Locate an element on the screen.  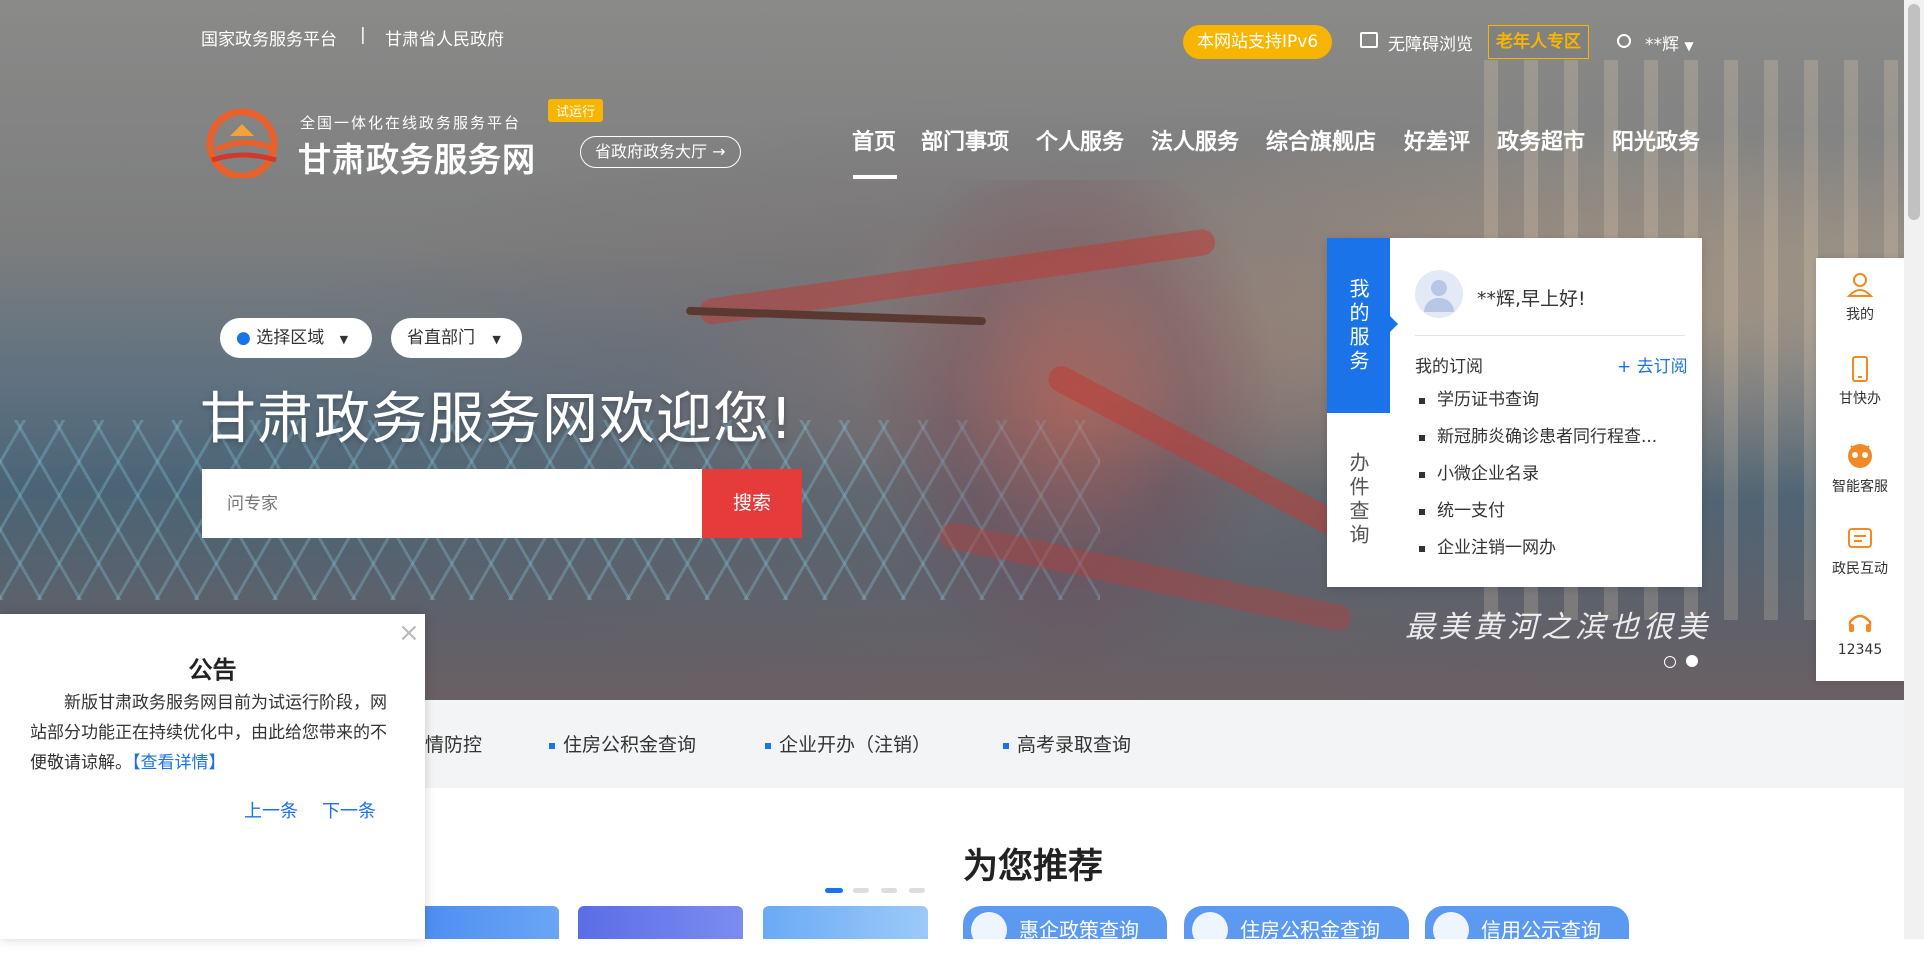
gov-hall-button: 省政府政务大厅 → is located at coordinates (660, 152).